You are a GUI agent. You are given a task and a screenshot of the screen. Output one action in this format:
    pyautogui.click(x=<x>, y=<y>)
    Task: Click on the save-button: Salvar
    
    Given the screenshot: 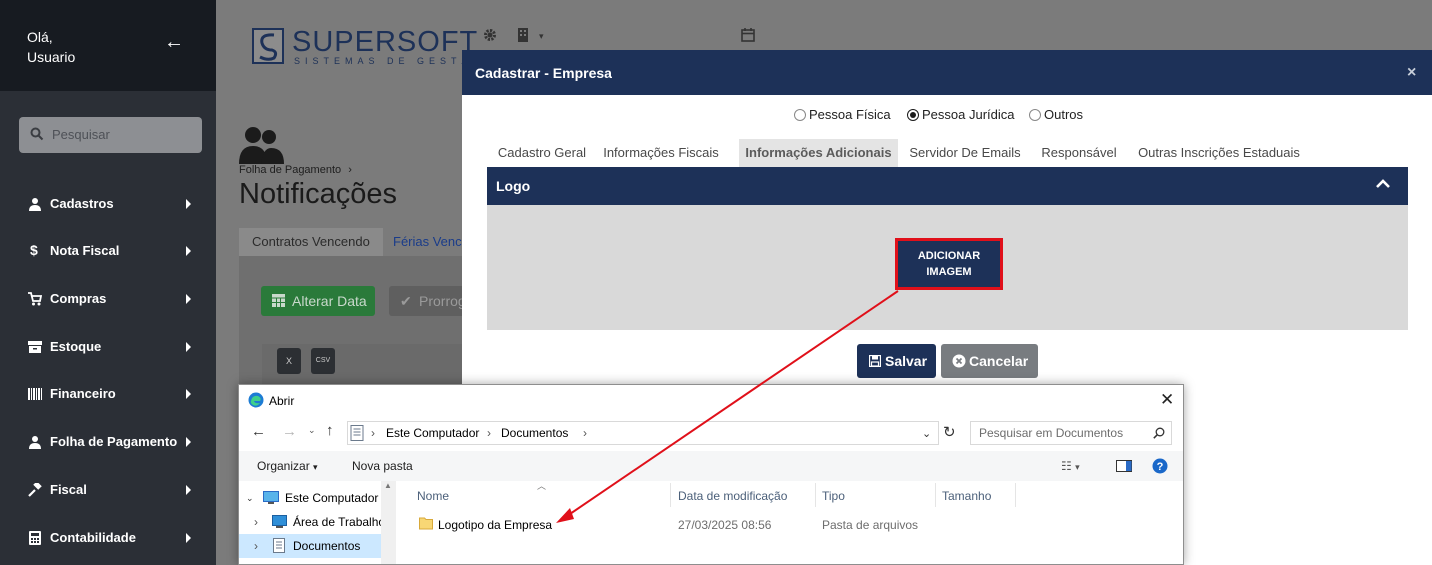 What is the action you would take?
    pyautogui.click(x=896, y=361)
    